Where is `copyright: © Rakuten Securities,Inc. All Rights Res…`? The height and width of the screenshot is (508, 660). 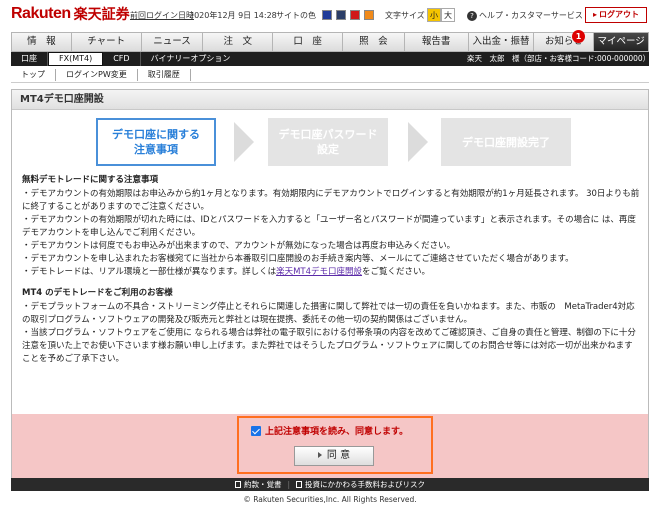
copyright: © Rakuten Securities,Inc. All Rights Res… is located at coordinates (330, 499).